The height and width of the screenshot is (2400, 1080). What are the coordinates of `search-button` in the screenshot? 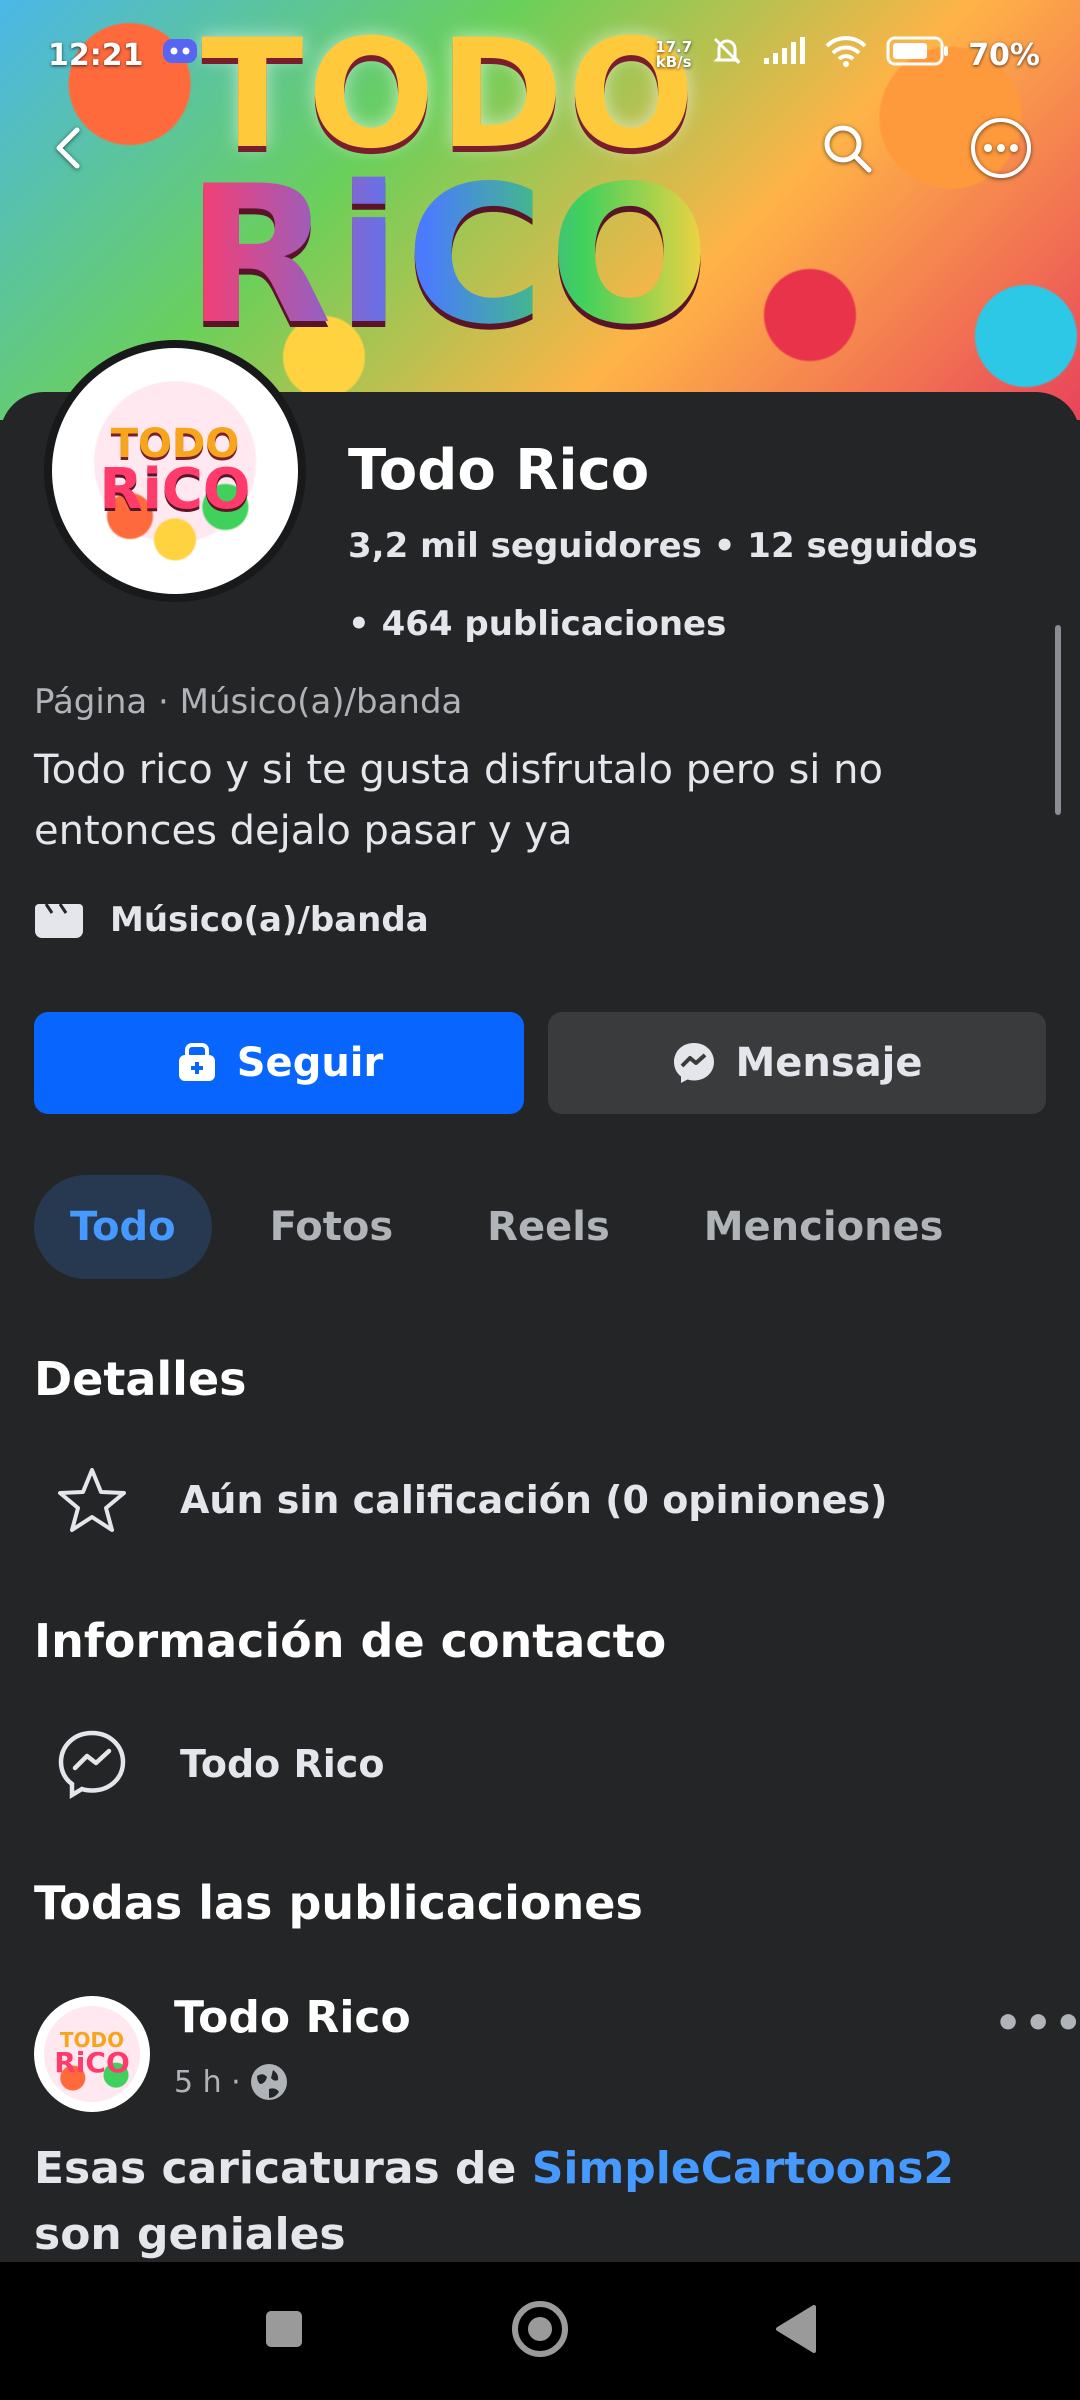 It's located at (847, 148).